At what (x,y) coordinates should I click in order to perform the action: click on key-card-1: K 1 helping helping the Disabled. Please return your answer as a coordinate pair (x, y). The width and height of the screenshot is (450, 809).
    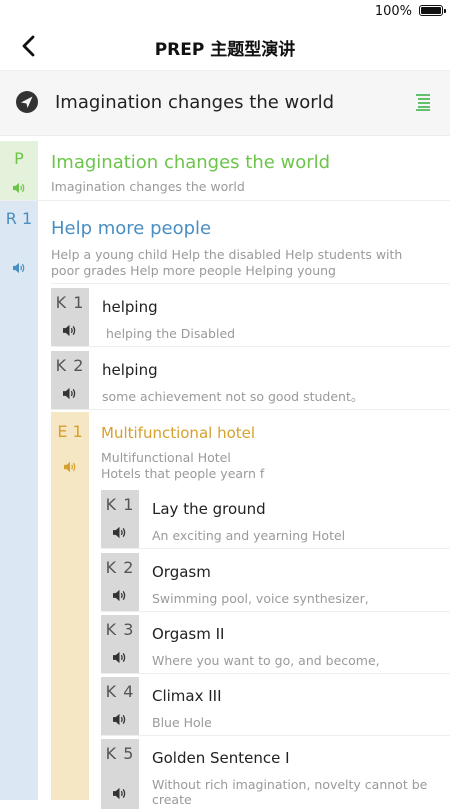
    Looking at the image, I should click on (250, 315).